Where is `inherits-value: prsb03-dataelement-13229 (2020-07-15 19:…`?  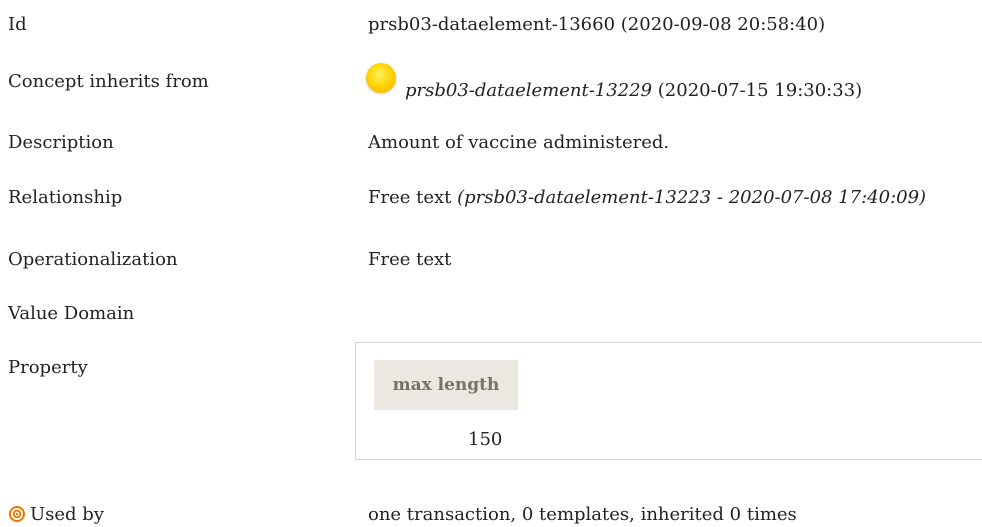 inherits-value: prsb03-dataelement-13229 (2020-07-15 19:… is located at coordinates (633, 91).